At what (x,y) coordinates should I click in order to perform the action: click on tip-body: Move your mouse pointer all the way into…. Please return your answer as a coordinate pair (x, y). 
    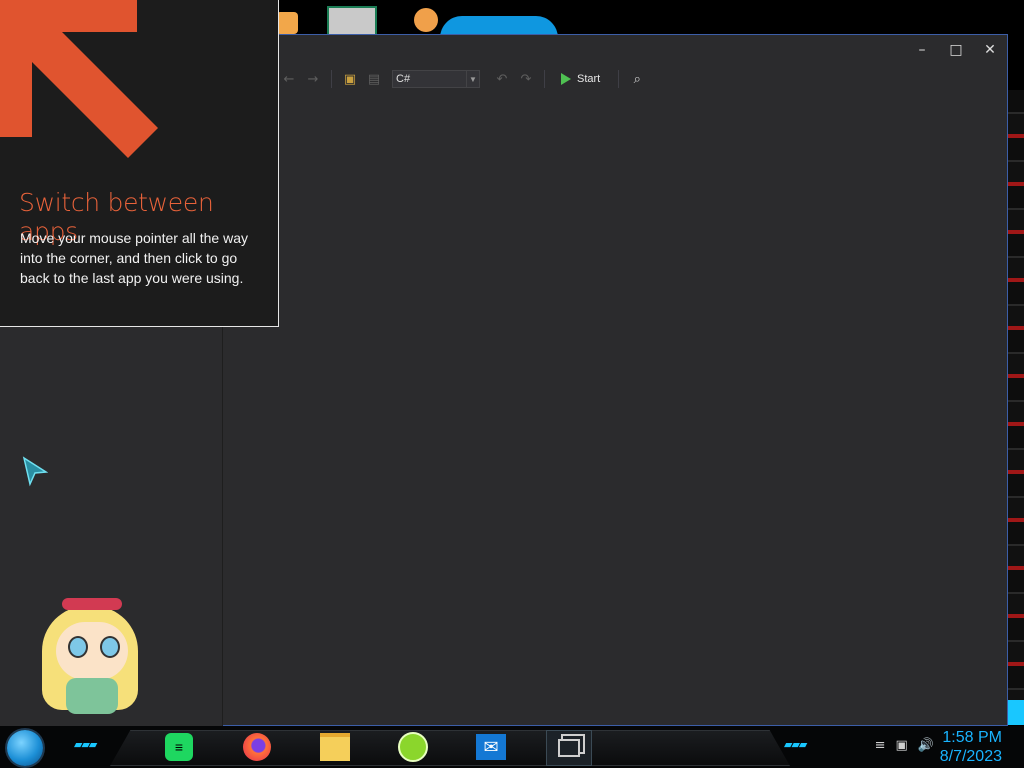
    Looking at the image, I should click on (134, 258).